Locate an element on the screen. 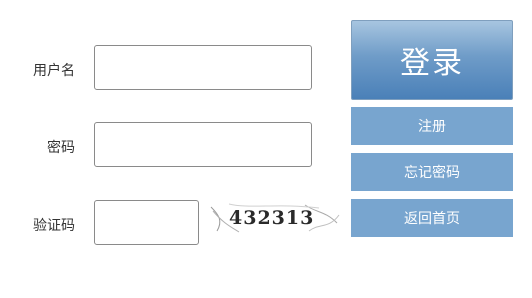  captcha-image: 432313 is located at coordinates (275, 218).